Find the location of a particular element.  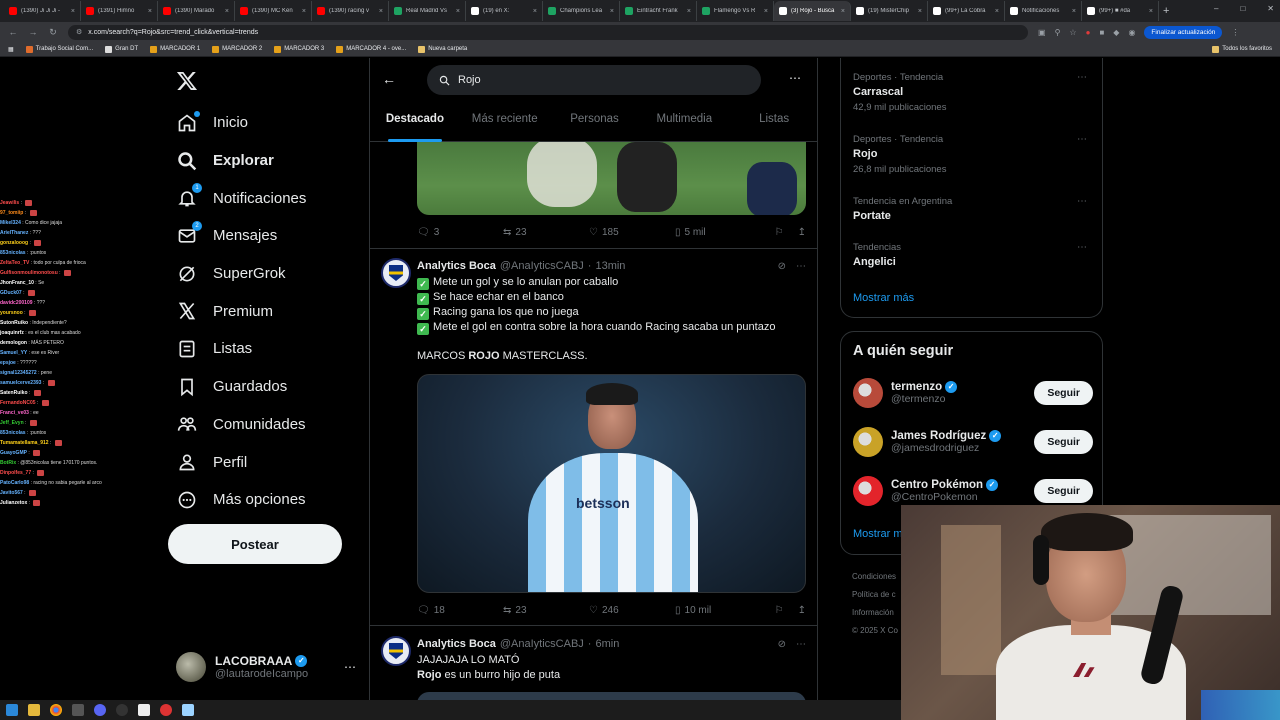

cast-icon: ▣ is located at coordinates (1042, 32).